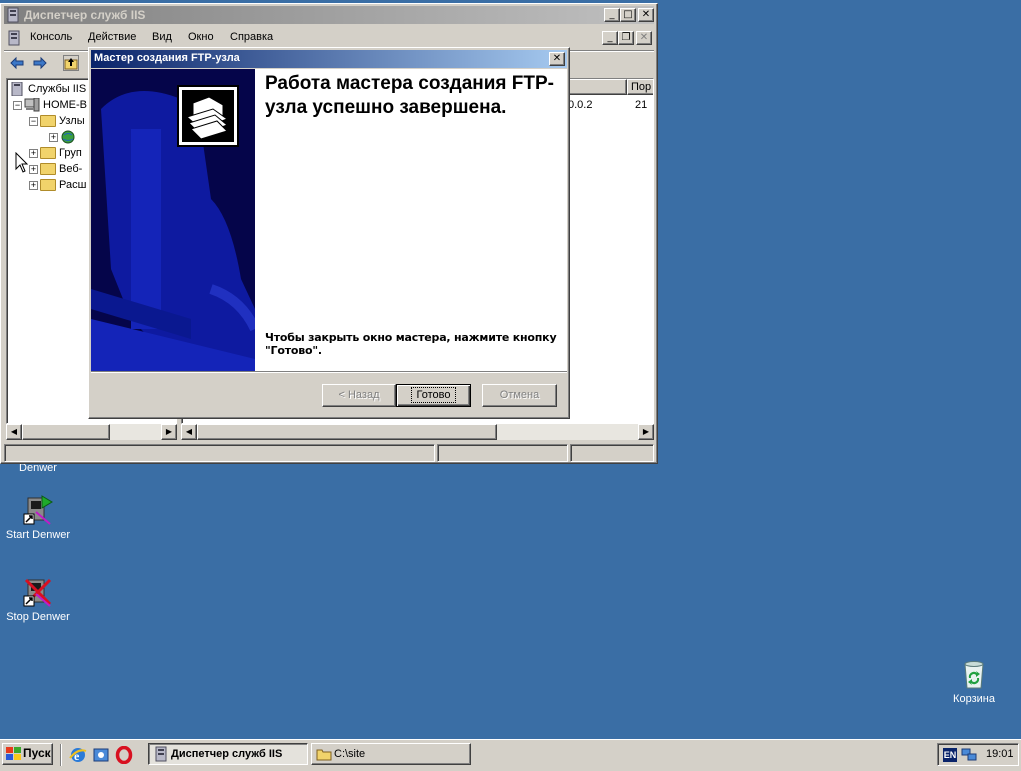 Image resolution: width=1021 pixels, height=771 pixels. What do you see at coordinates (124, 755) in the screenshot?
I see `opera-icon` at bounding box center [124, 755].